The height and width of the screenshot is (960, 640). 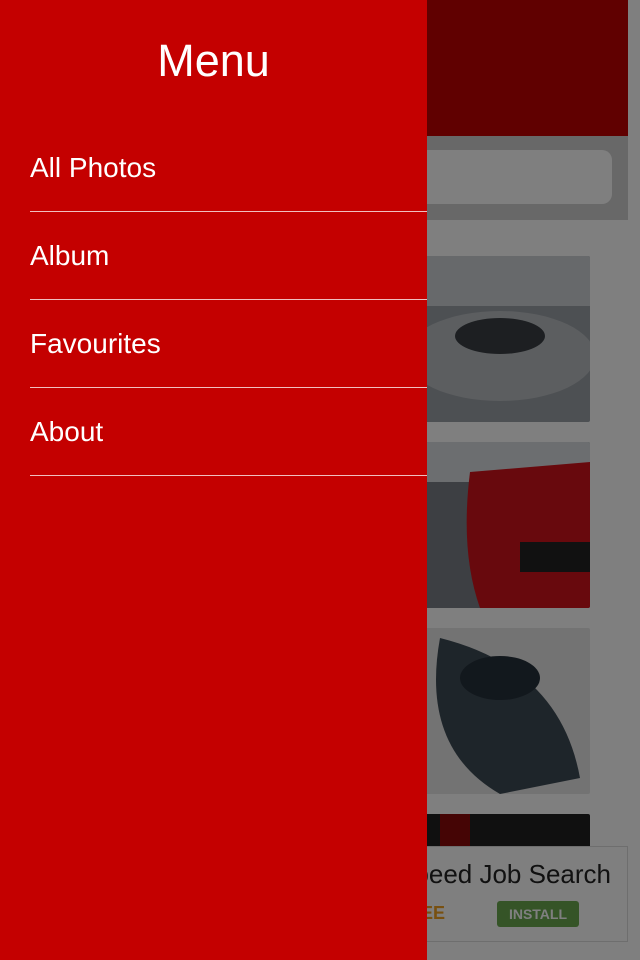 What do you see at coordinates (228, 432) in the screenshot?
I see `menu-item-about: About` at bounding box center [228, 432].